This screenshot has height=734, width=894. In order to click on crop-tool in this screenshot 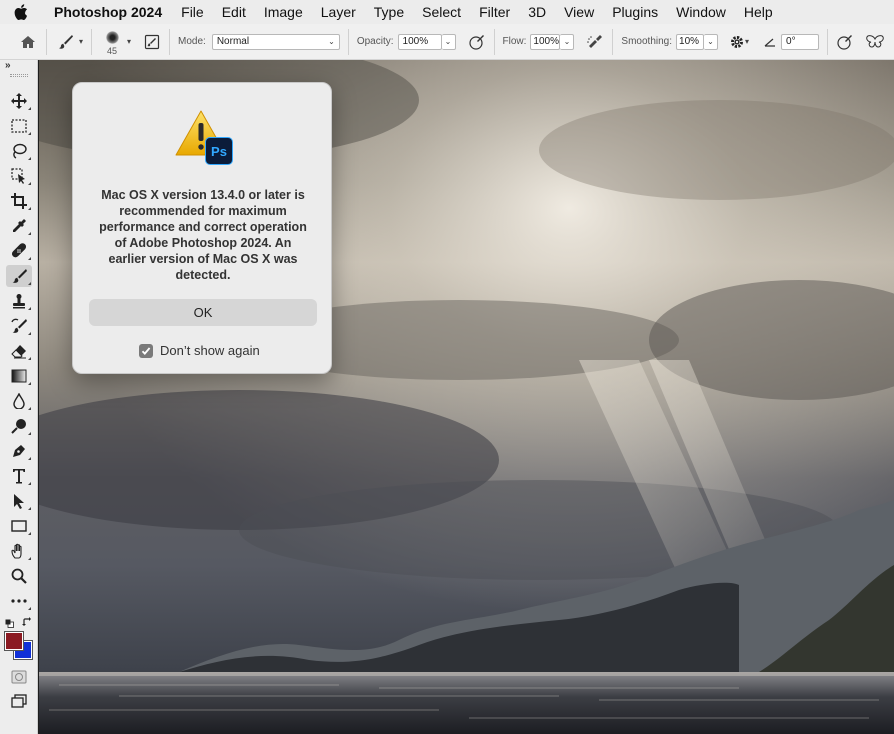, I will do `click(19, 201)`.